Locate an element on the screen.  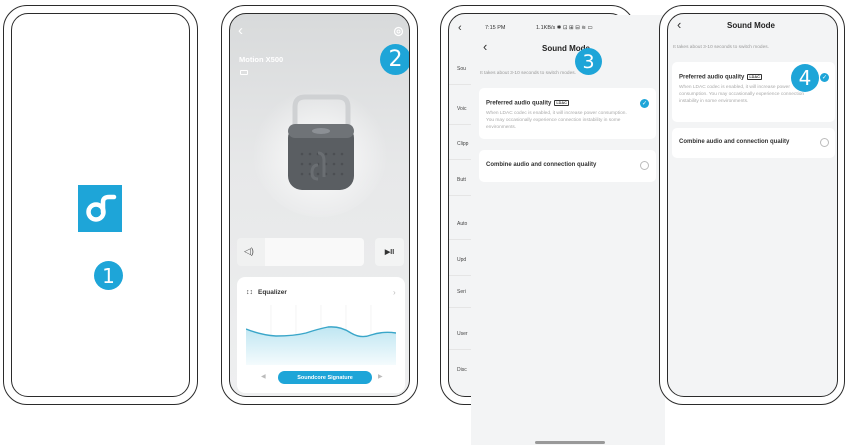
chevron-right-icon: › is located at coordinates (394, 292).